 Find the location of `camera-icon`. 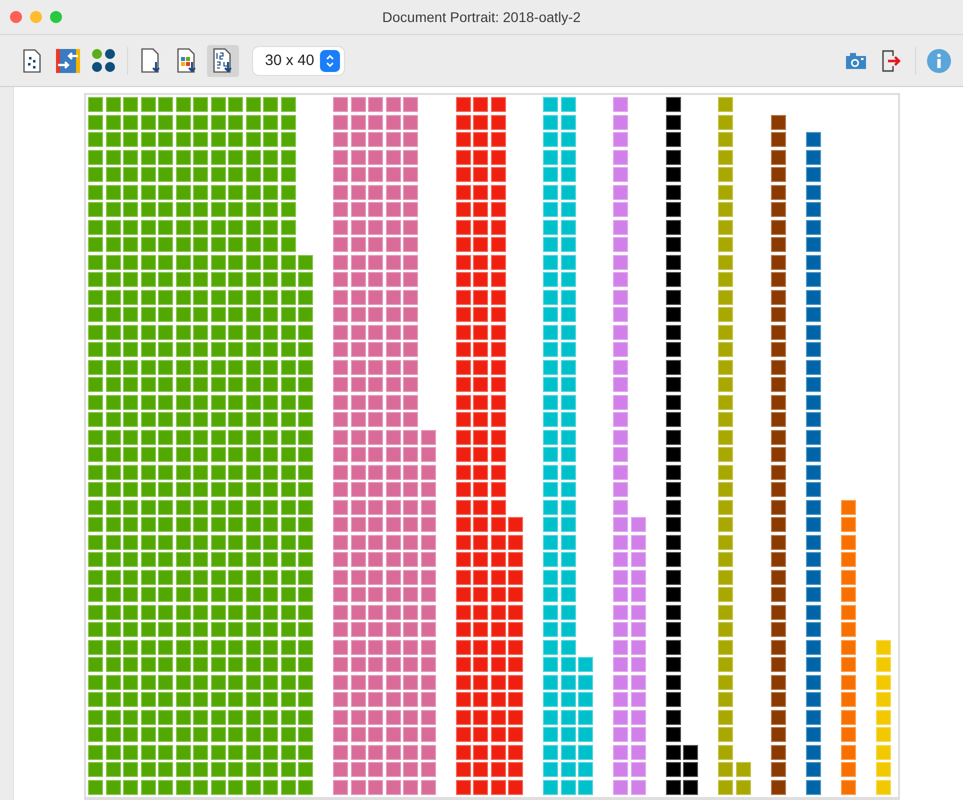

camera-icon is located at coordinates (856, 61).